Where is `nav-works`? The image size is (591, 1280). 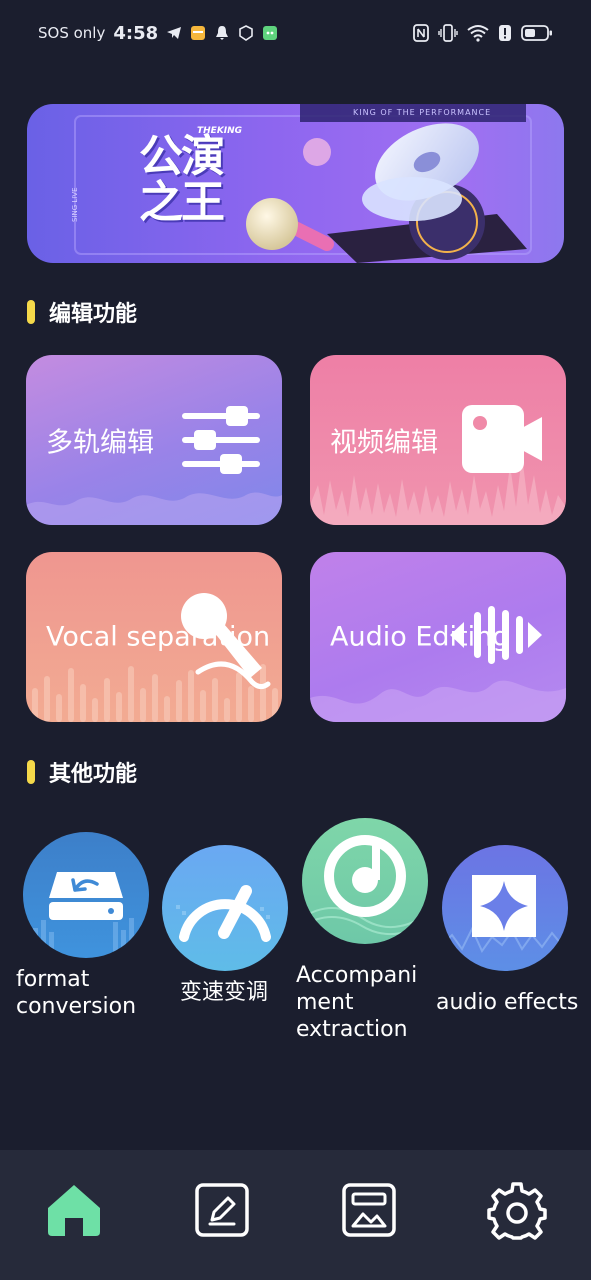
nav-works is located at coordinates (369, 1210).